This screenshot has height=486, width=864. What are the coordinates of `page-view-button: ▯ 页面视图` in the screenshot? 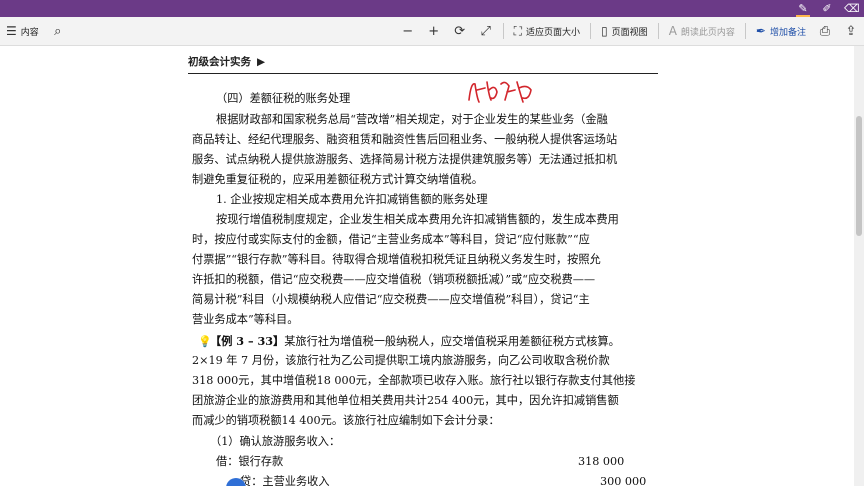 It's located at (624, 31).